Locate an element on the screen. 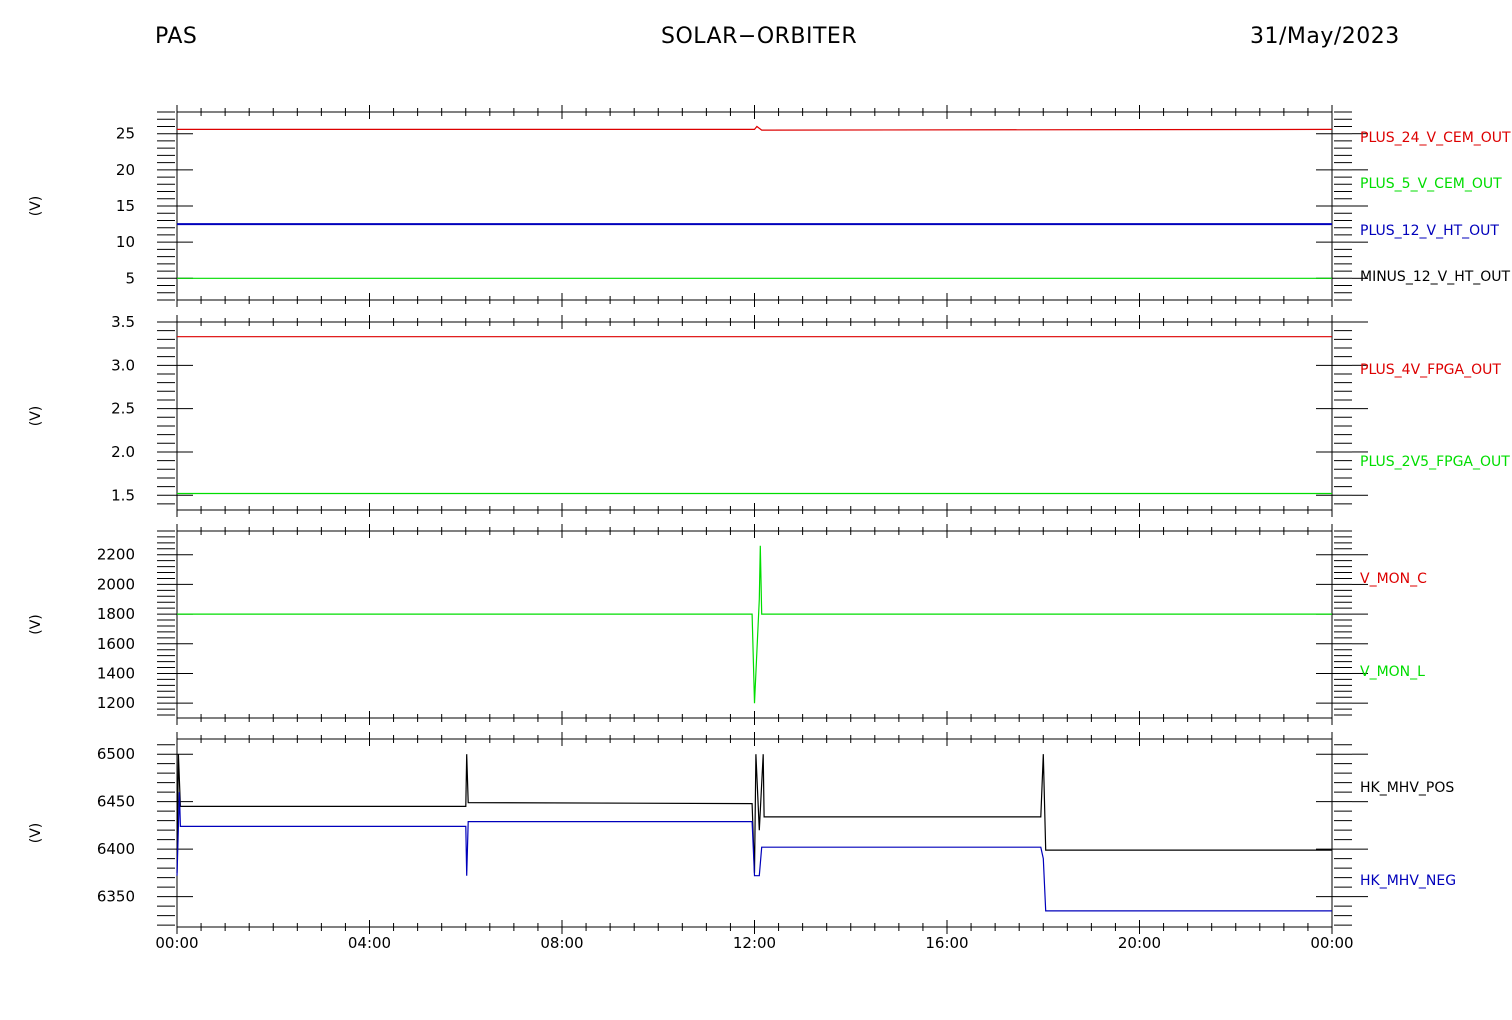 This screenshot has width=1512, height=1020. x-tick-label: 20:00 is located at coordinates (1139, 943).